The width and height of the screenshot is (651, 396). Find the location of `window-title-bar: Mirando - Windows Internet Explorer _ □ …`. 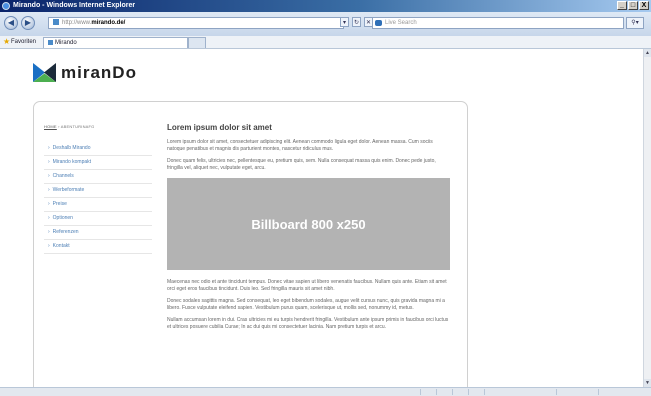

window-title-bar: Mirando - Windows Internet Explorer _ □ … is located at coordinates (325, 6).